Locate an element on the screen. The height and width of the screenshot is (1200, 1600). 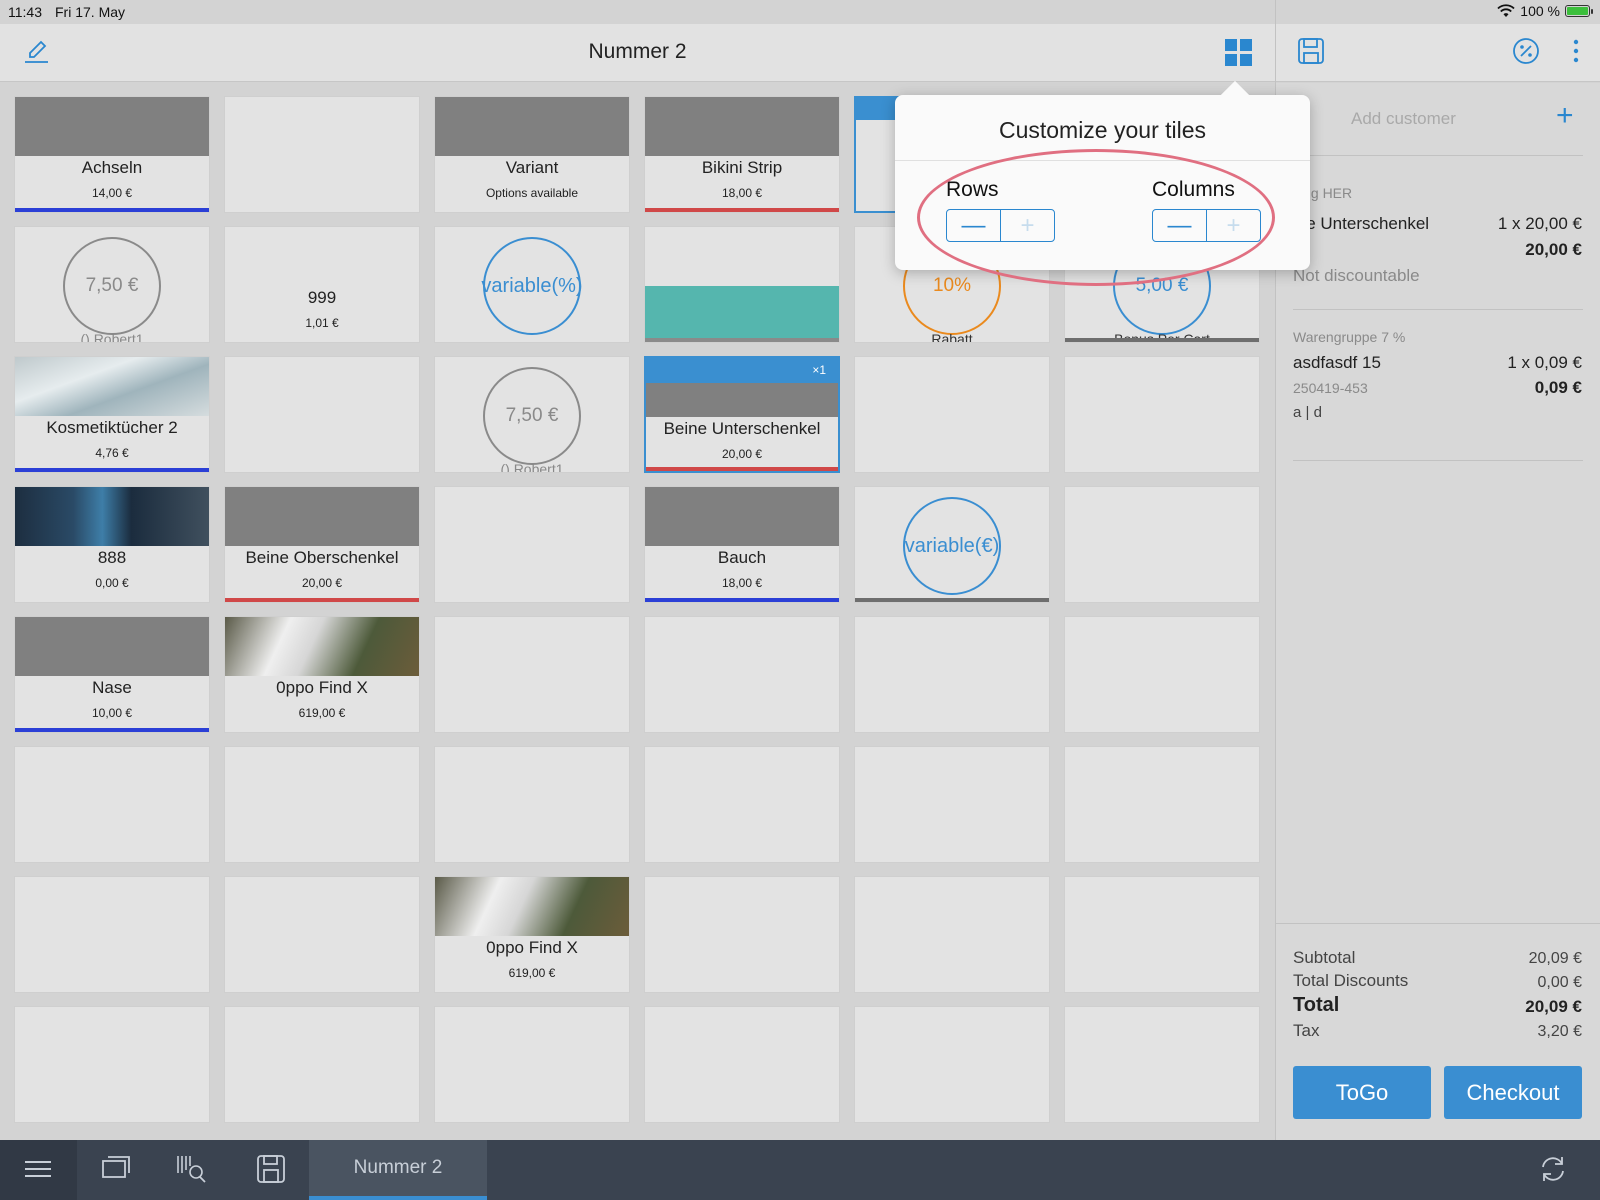
item-qty-price: 1 x 20,00 € is located at coordinates (1539, 223).